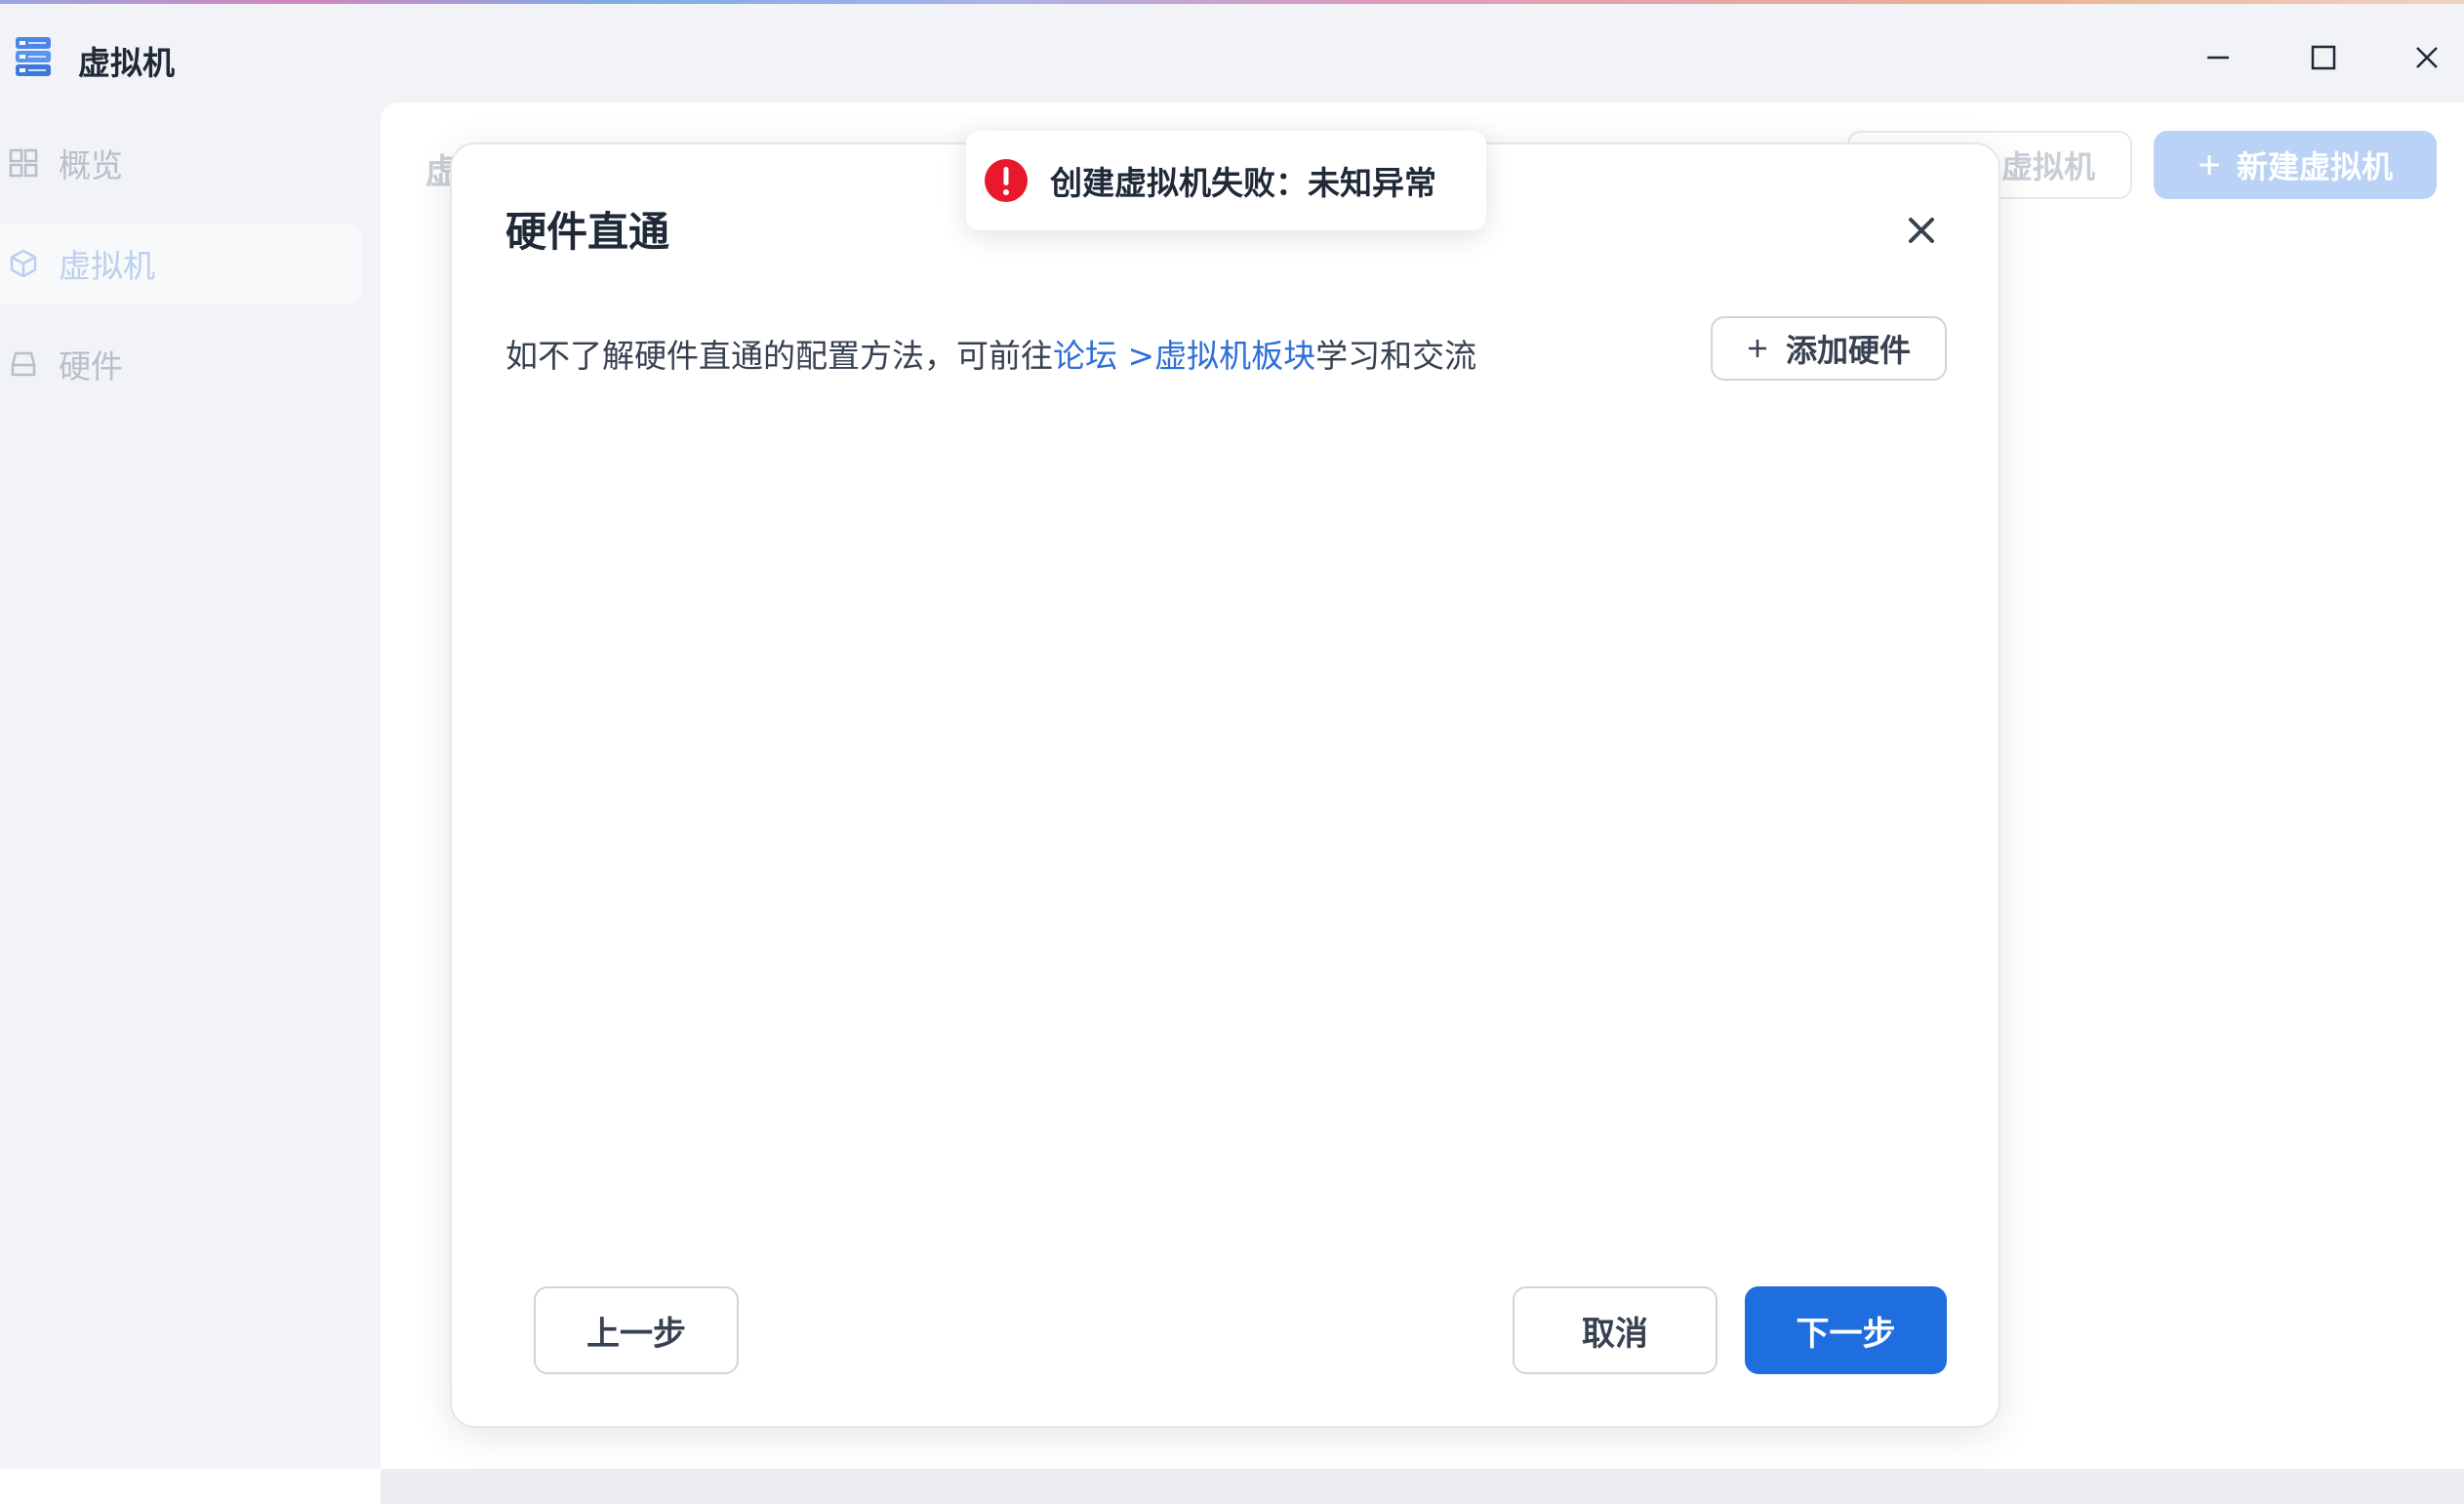 Image resolution: width=2464 pixels, height=1504 pixels. Describe the element at coordinates (23, 163) in the screenshot. I see `grid-icon` at that location.